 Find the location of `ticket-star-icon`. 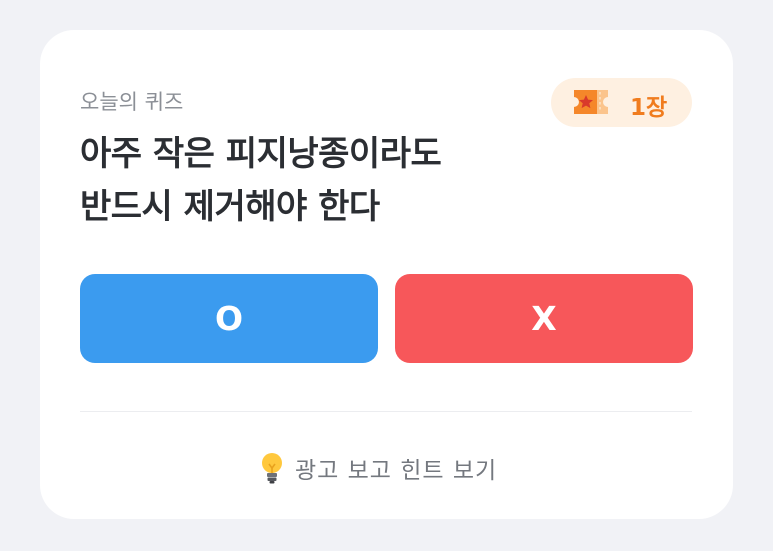

ticket-star-icon is located at coordinates (591, 102).